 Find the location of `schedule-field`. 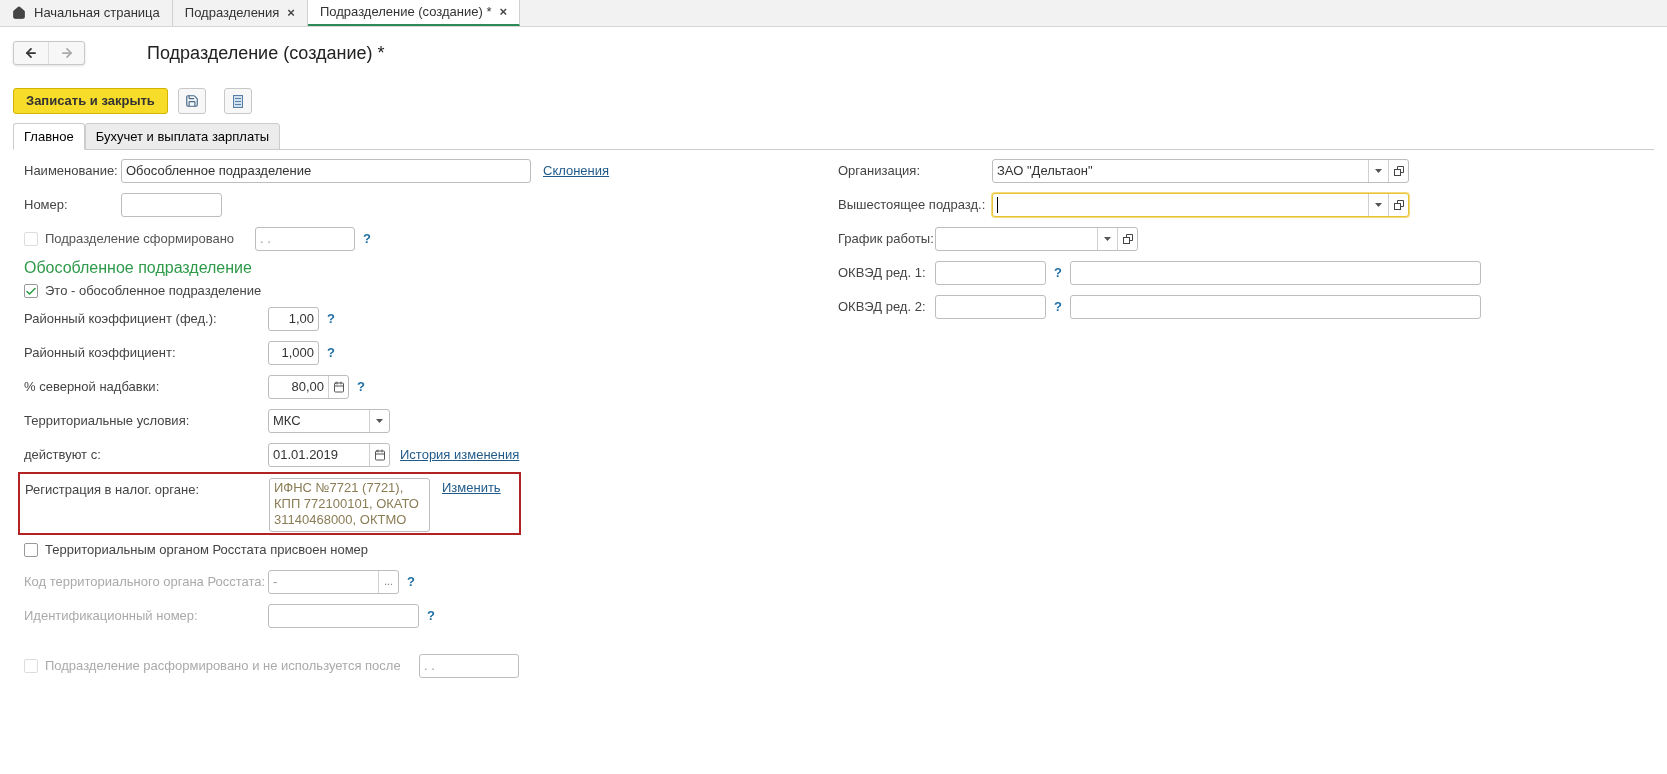

schedule-field is located at coordinates (1036, 239).